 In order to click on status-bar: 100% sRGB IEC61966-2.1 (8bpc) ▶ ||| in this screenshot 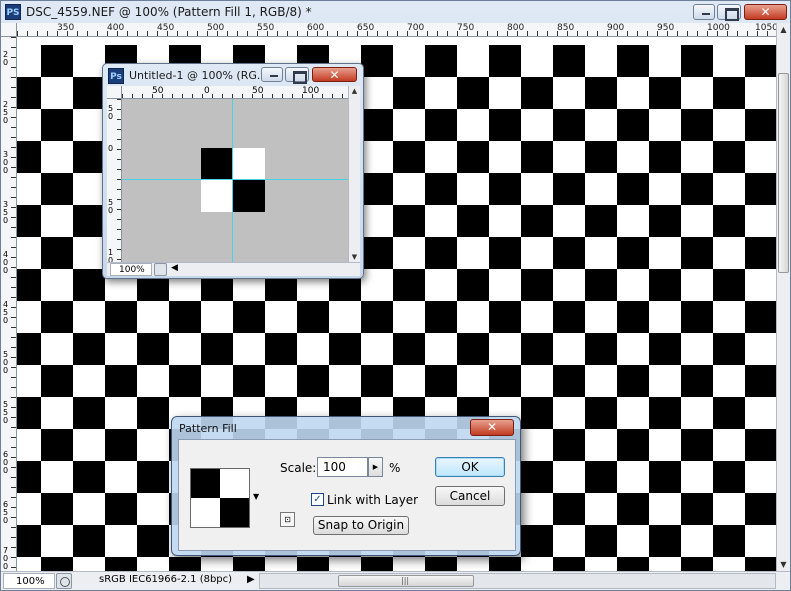, I will do `click(395, 580)`.